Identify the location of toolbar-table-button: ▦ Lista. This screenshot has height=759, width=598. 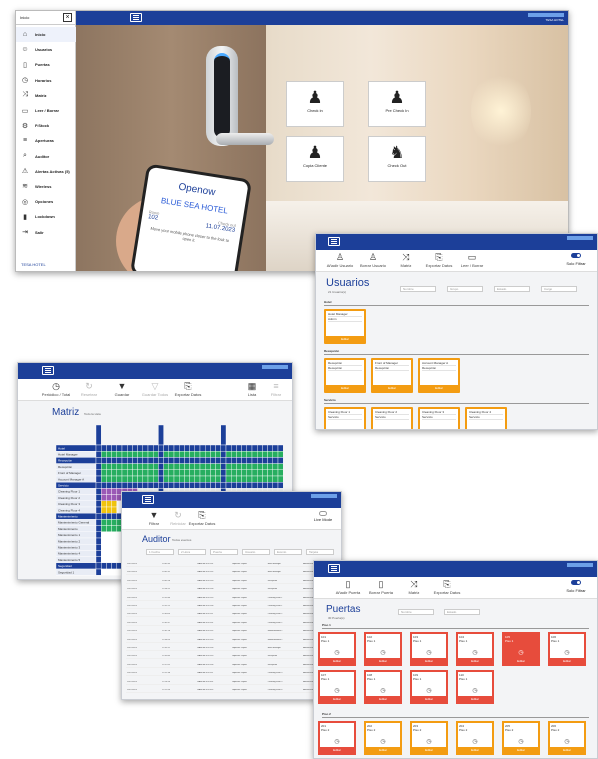
(252, 389).